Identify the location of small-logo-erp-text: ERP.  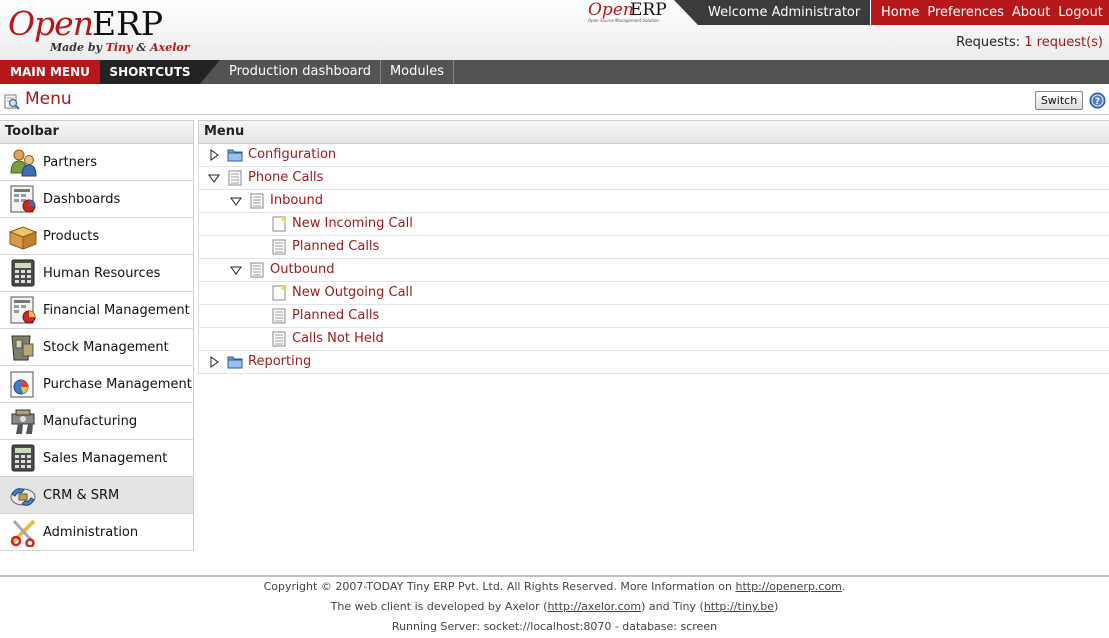
(648, 10).